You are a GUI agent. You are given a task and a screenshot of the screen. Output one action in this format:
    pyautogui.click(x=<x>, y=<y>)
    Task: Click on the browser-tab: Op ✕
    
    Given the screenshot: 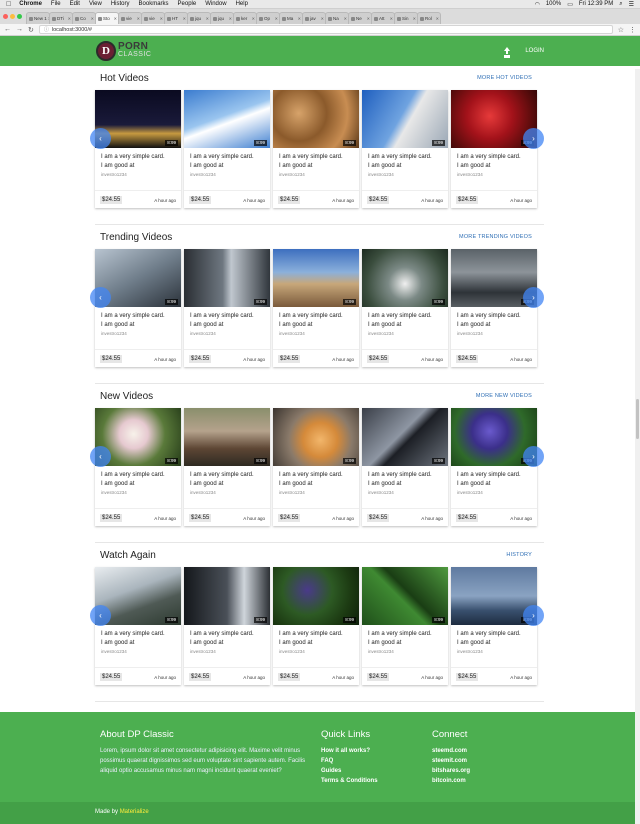 What is the action you would take?
    pyautogui.click(x=268, y=18)
    